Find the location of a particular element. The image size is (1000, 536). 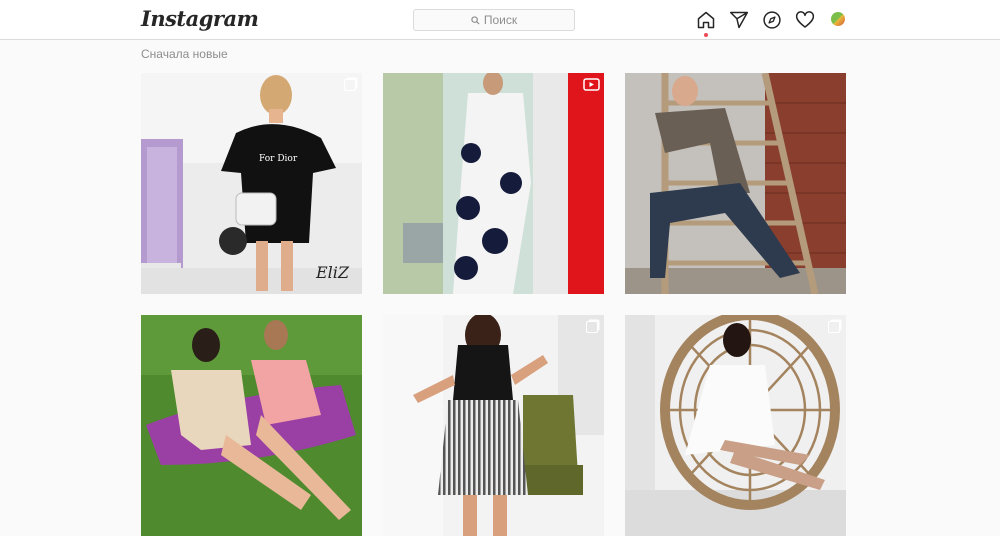

activity-heart-icon is located at coordinates (805, 20).